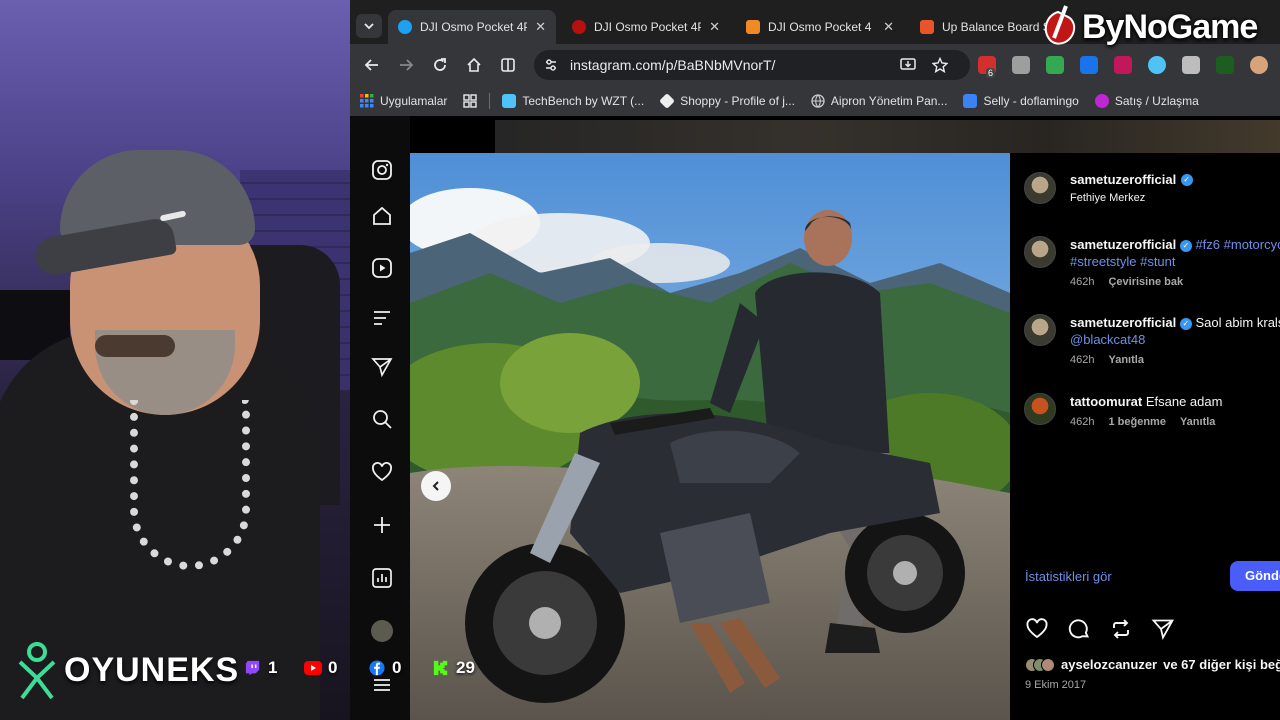 Image resolution: width=1280 pixels, height=720 pixels. I want to click on likes-count-text: ve 67 diğer kişi beğendi, so click(1221, 664).